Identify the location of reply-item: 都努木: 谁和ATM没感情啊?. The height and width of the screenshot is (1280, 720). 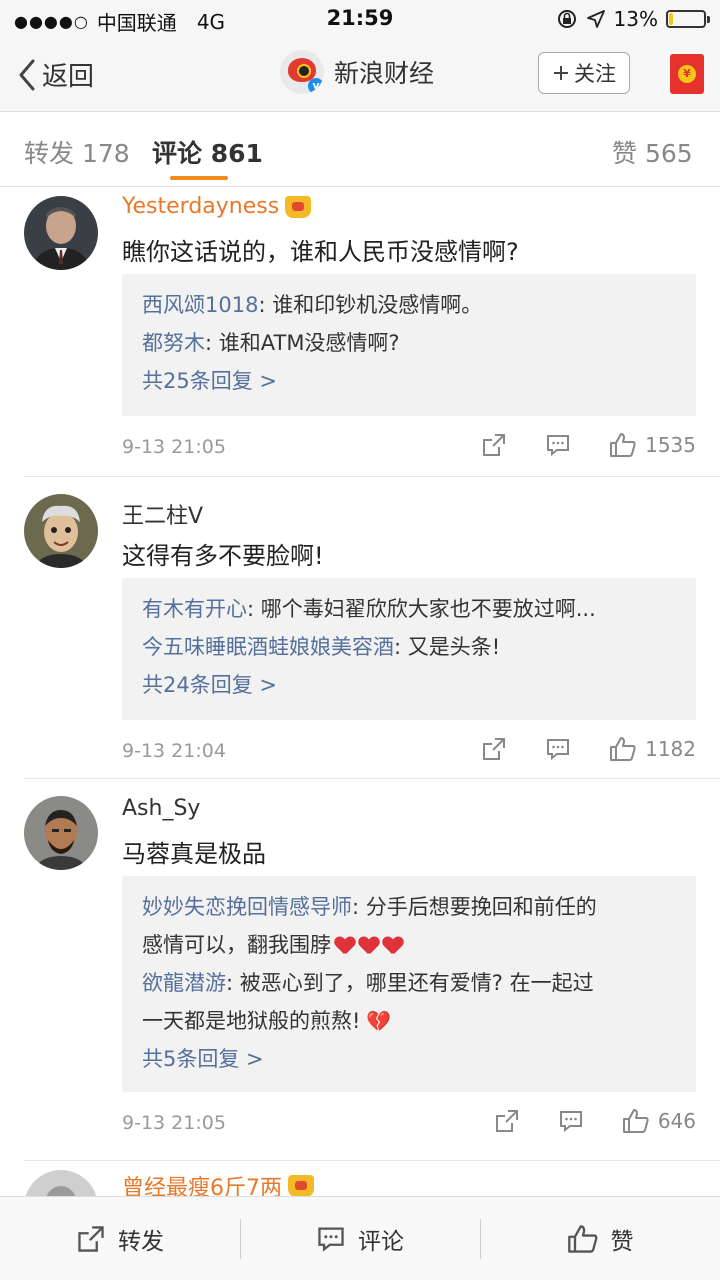
(409, 343).